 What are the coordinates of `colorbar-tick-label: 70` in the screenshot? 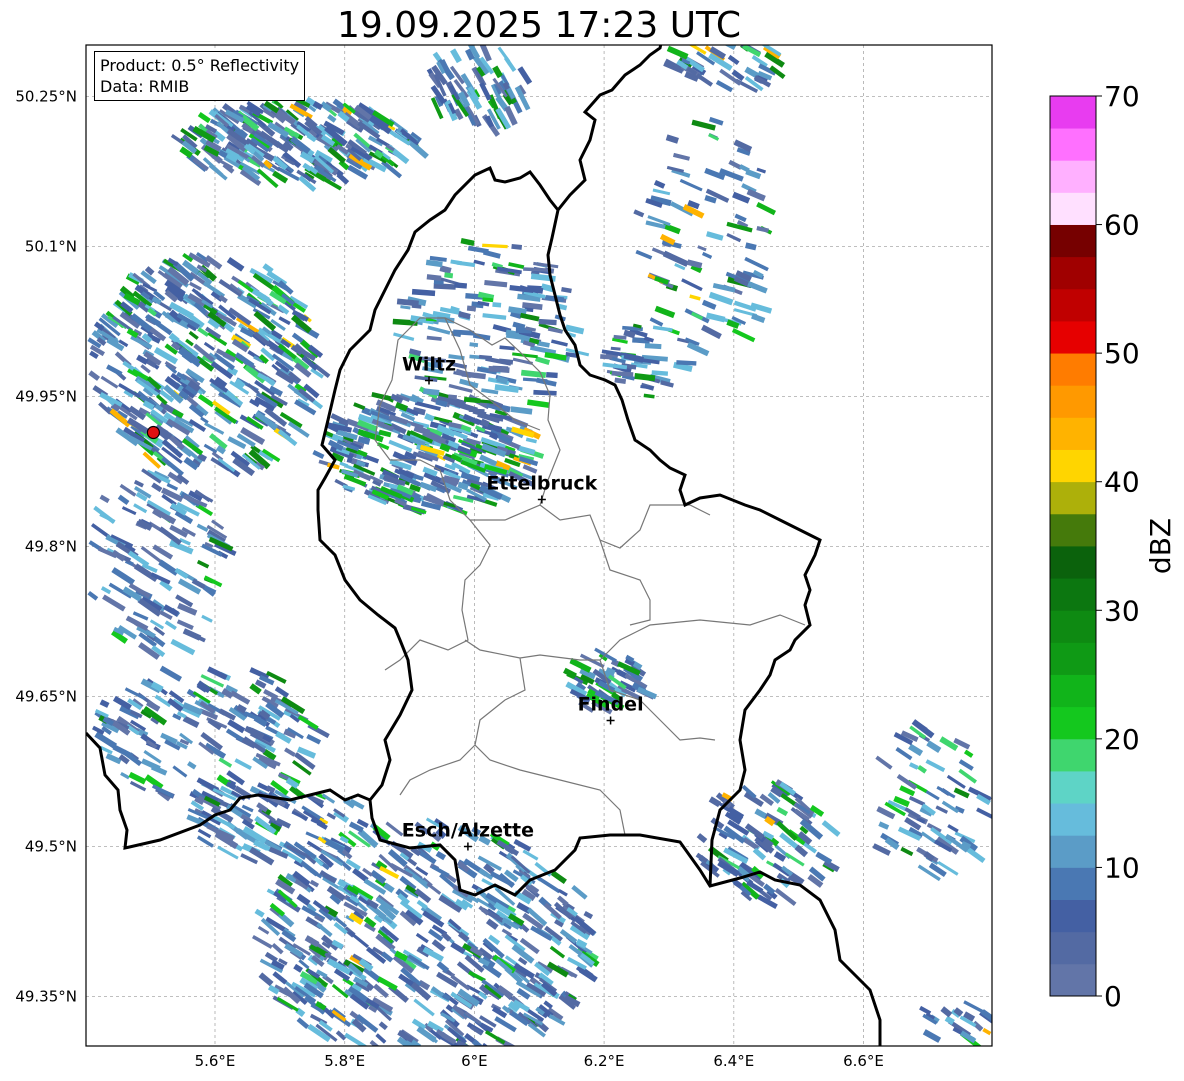 It's located at (1122, 96).